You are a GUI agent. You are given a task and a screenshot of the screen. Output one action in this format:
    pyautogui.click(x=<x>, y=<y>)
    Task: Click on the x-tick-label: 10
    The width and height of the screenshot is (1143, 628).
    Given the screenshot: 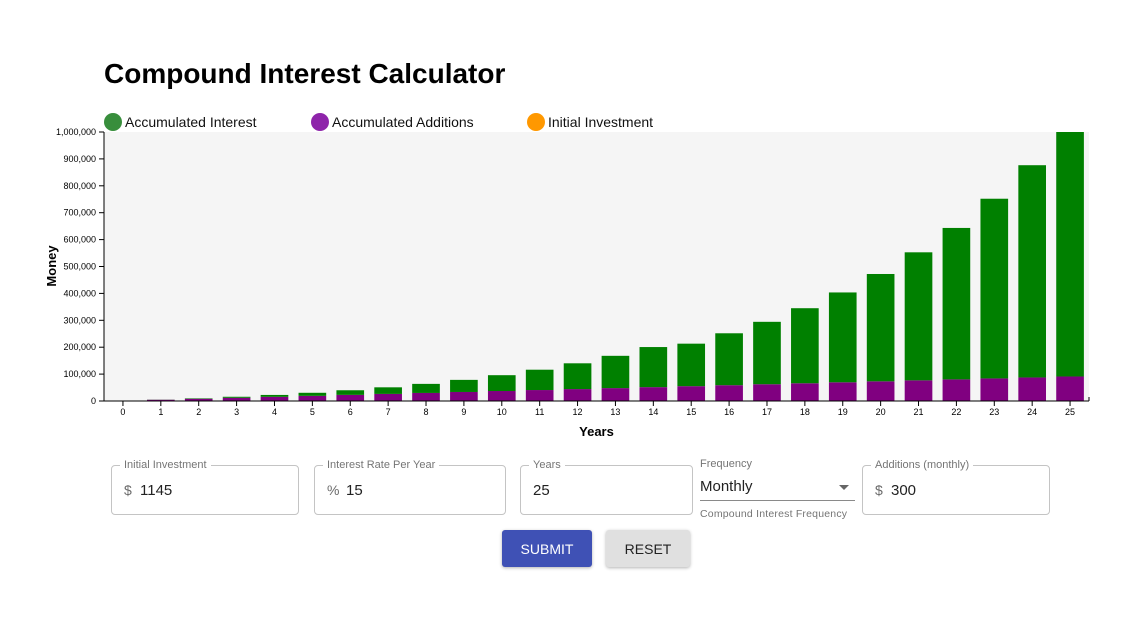 What is the action you would take?
    pyautogui.click(x=502, y=412)
    